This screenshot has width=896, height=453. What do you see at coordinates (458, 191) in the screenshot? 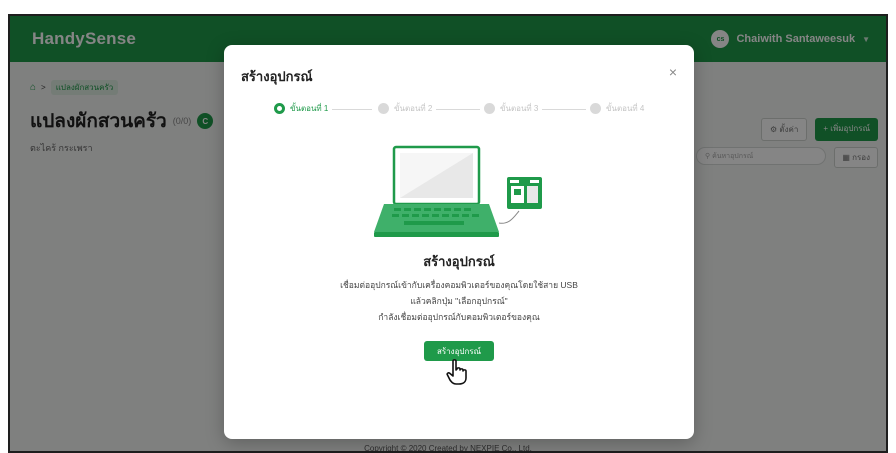
I see `laptop-with-device-illustration` at bounding box center [458, 191].